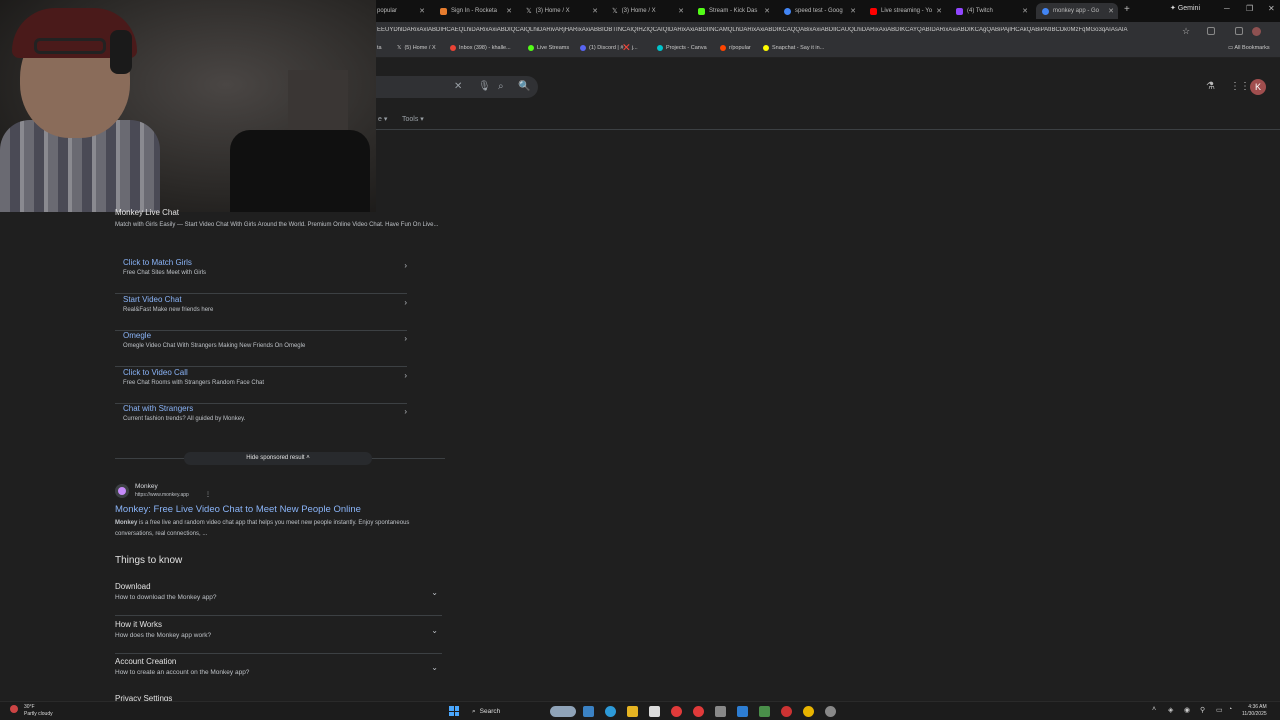 This screenshot has width=1280, height=720. What do you see at coordinates (1210, 86) in the screenshot?
I see `labs-flask-icon: ⚗` at bounding box center [1210, 86].